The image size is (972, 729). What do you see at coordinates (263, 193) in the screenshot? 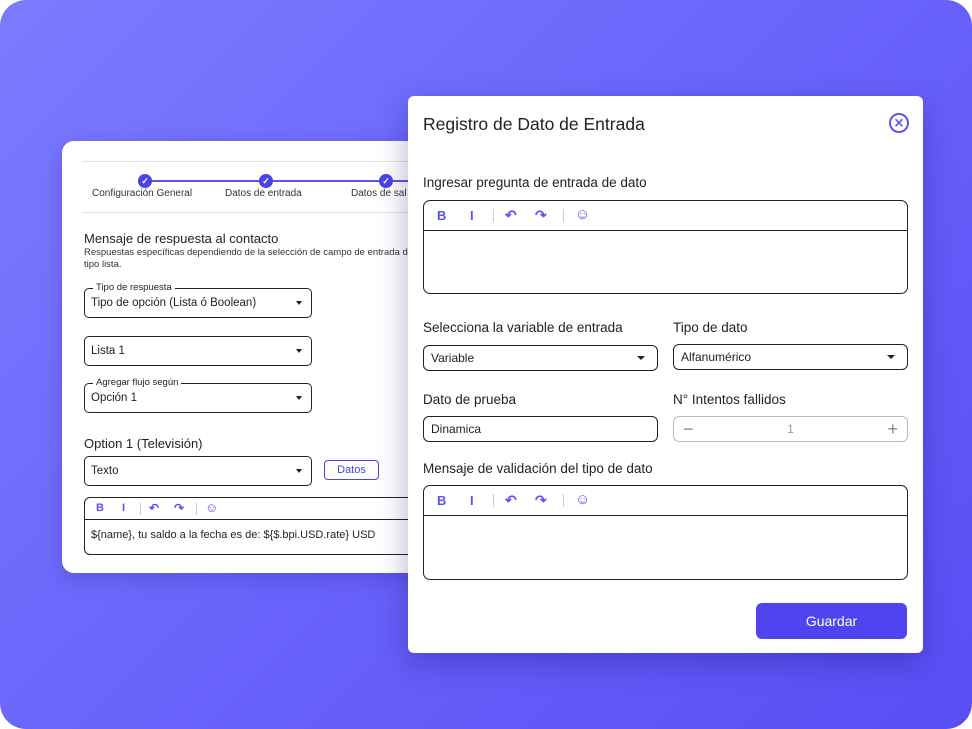
I see `step-label: Datos de entrada` at bounding box center [263, 193].